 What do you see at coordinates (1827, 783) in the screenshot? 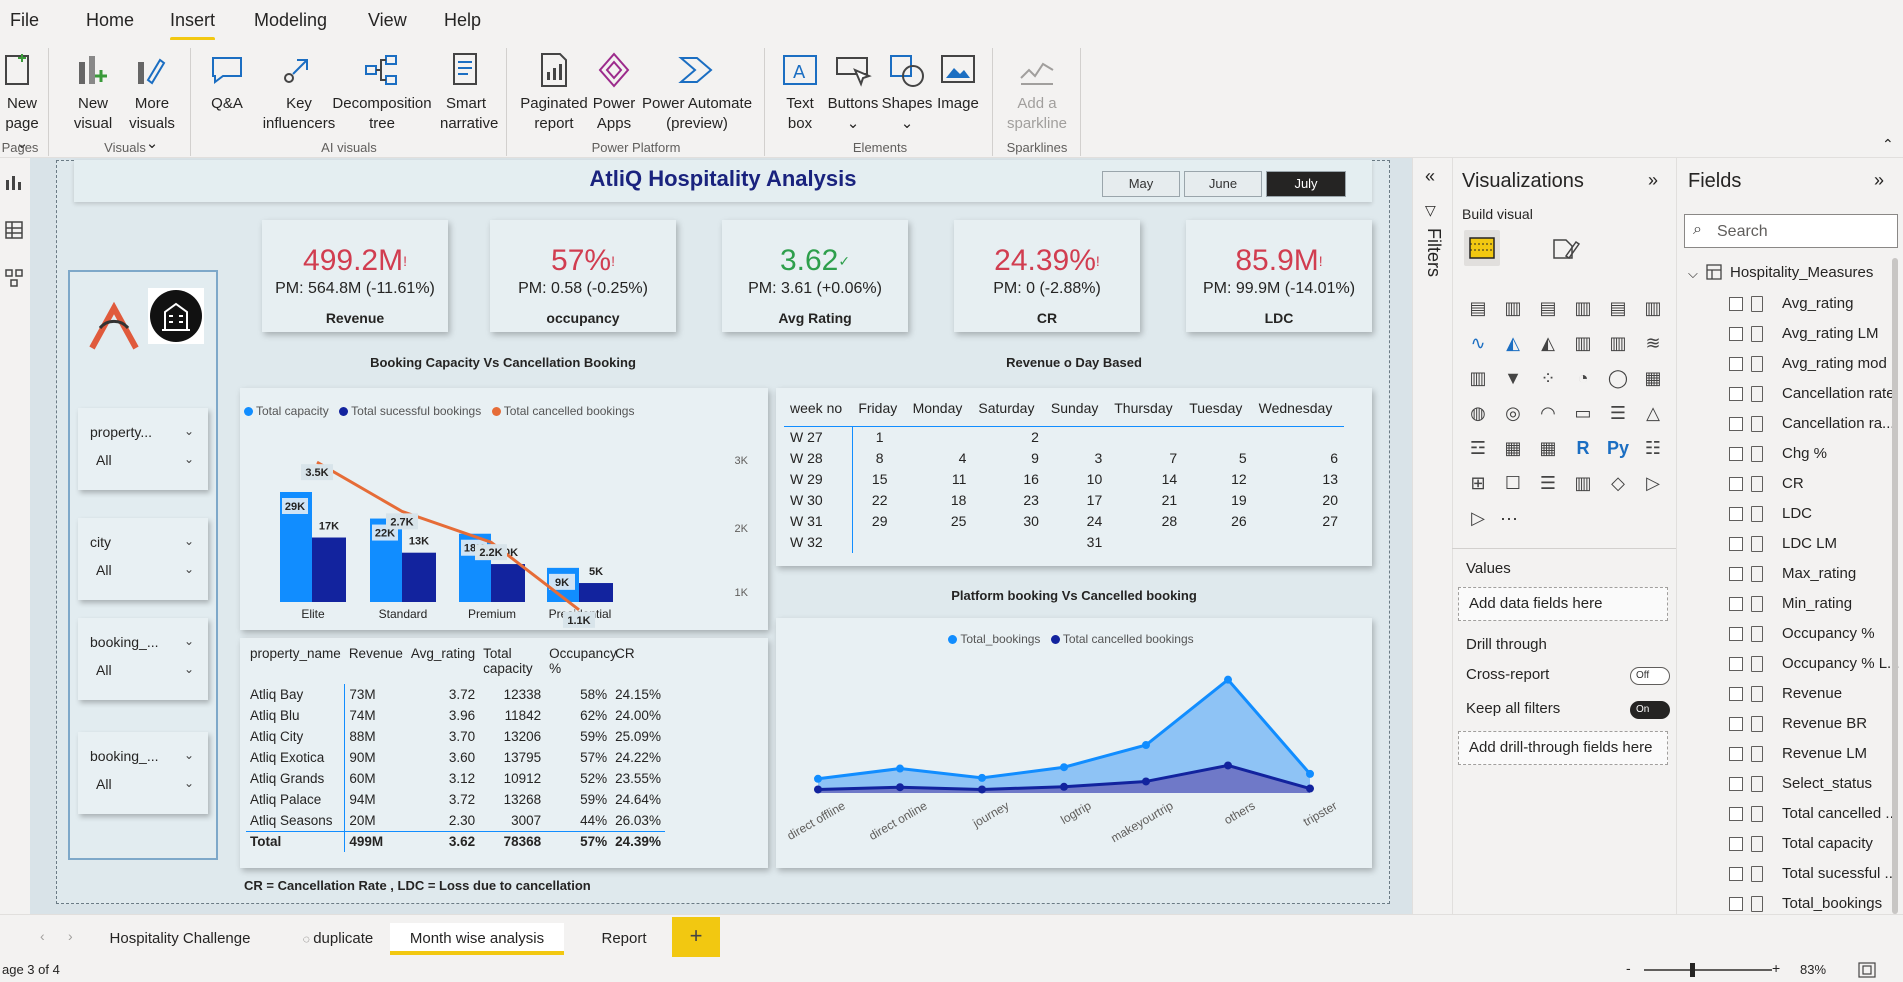
I see `field-item: Select_status` at bounding box center [1827, 783].